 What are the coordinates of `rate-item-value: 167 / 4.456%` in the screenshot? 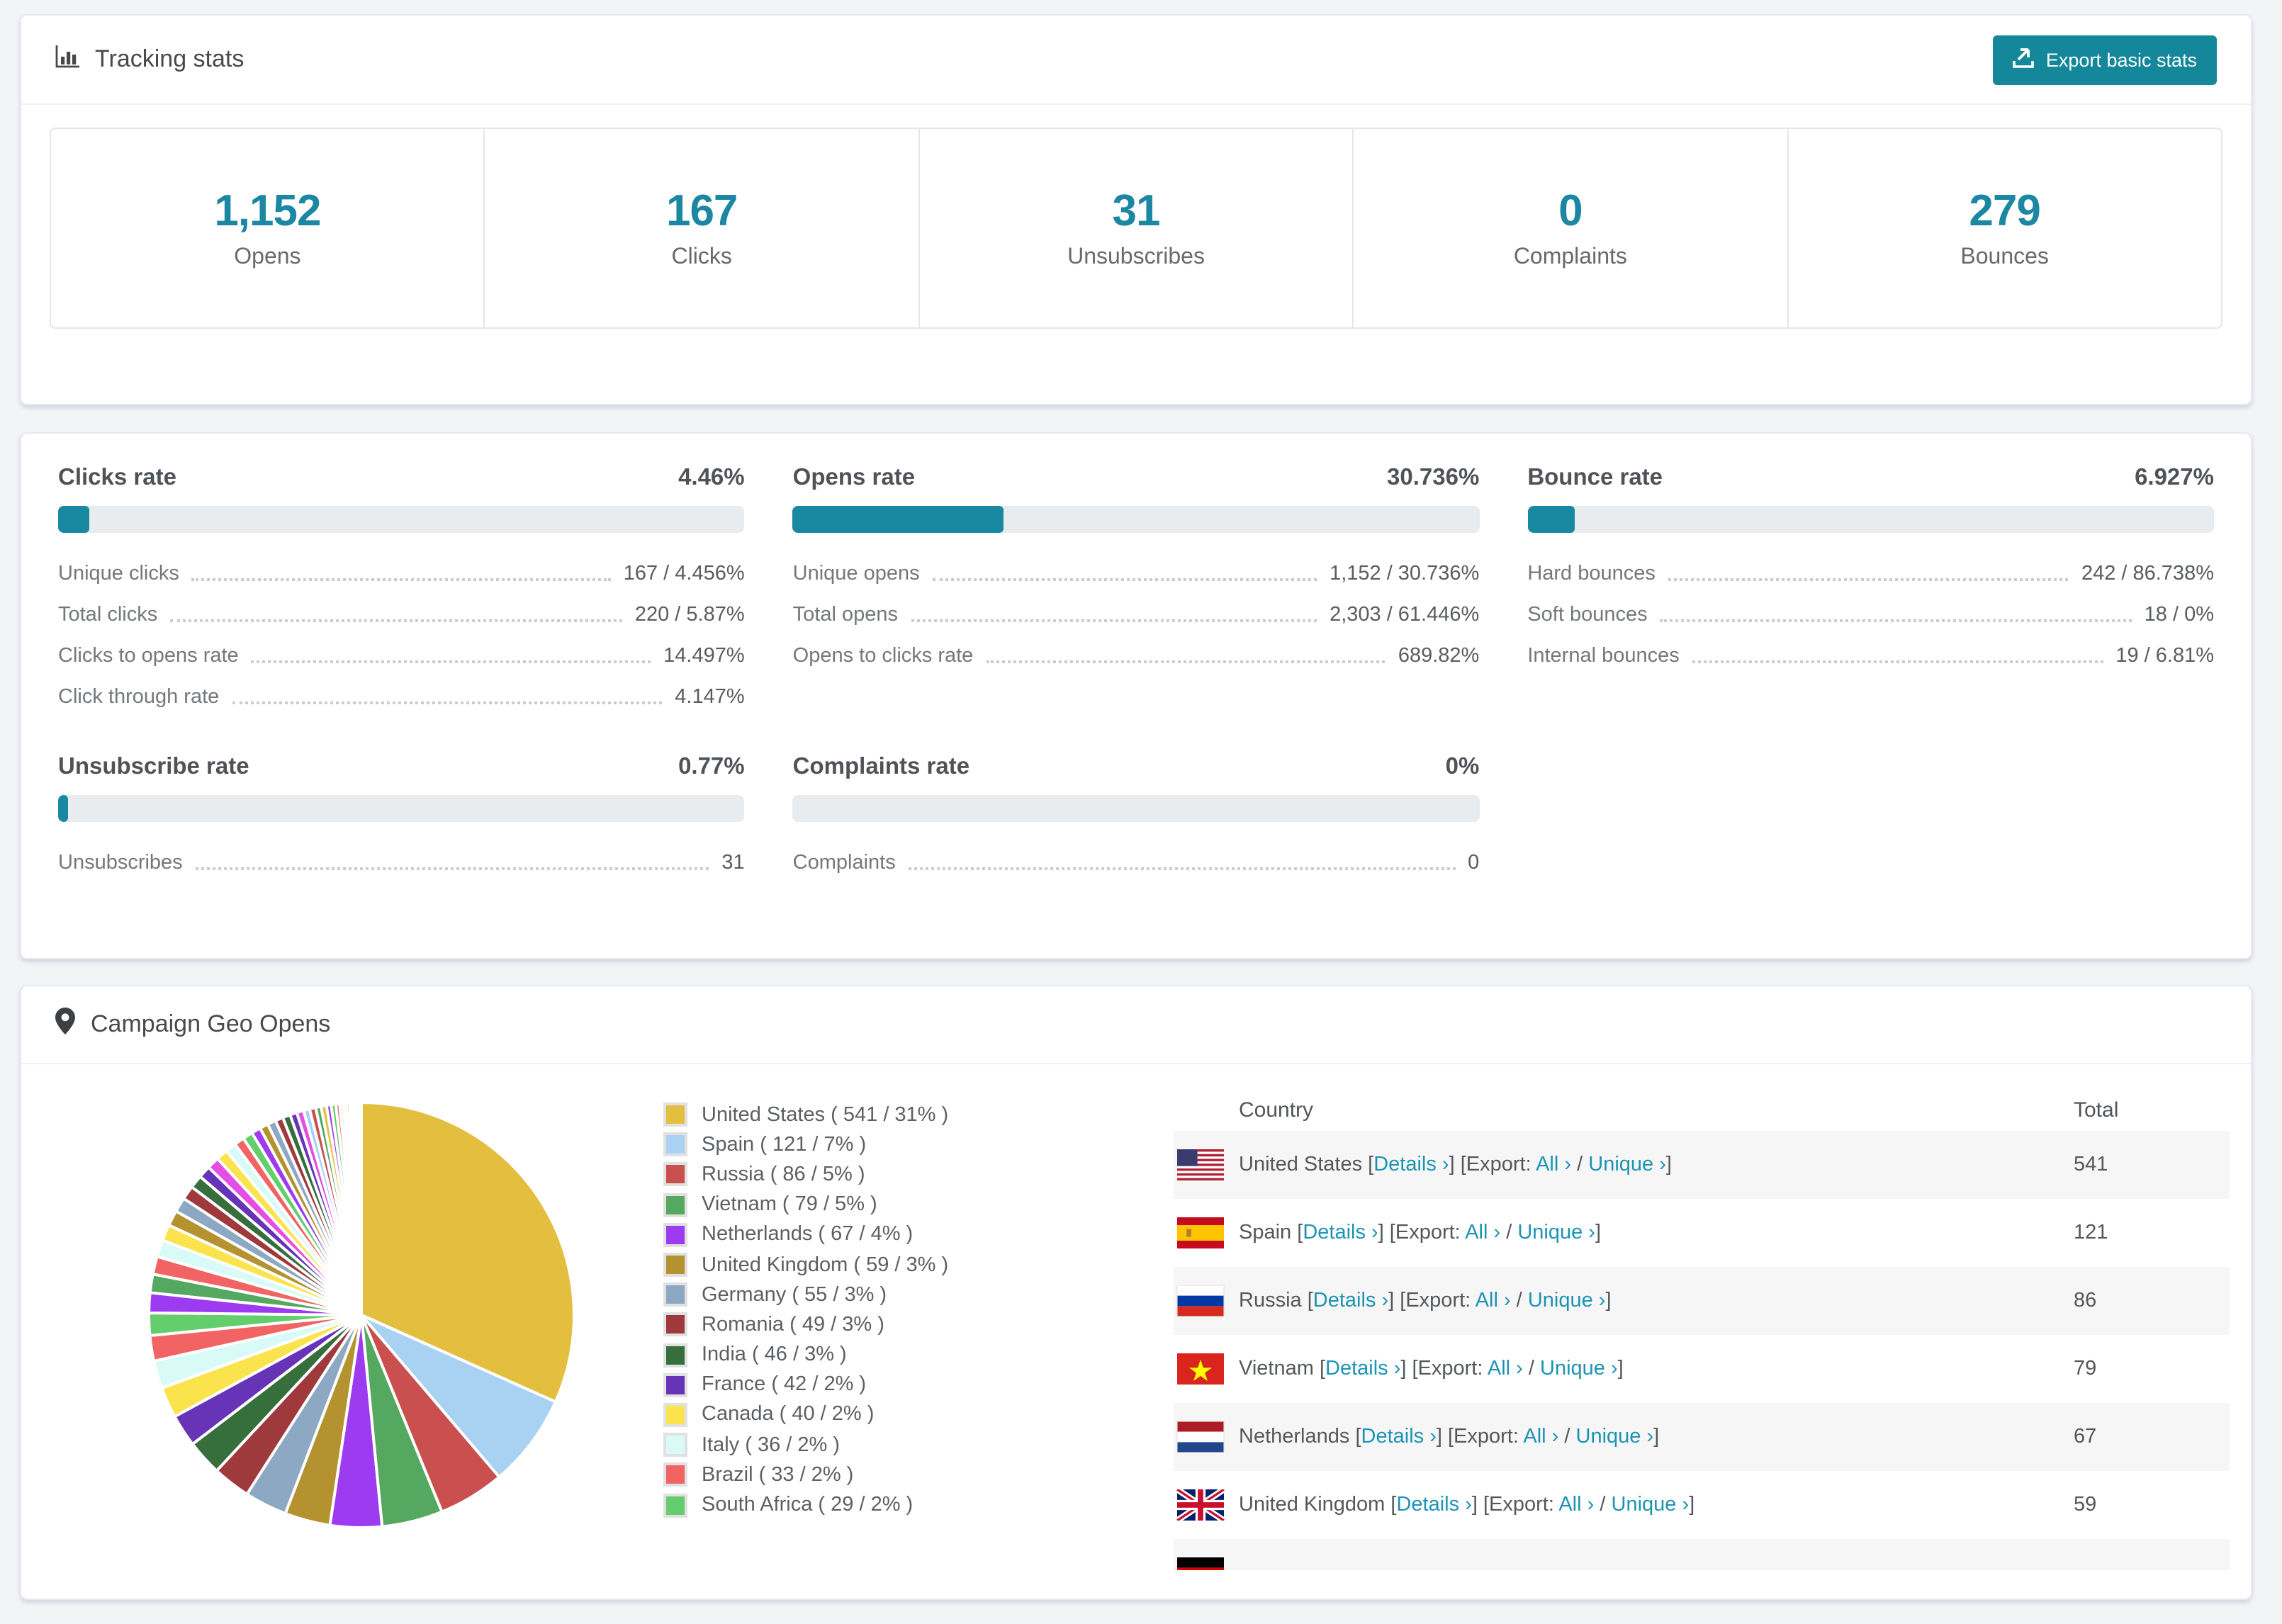 It's located at (684, 574).